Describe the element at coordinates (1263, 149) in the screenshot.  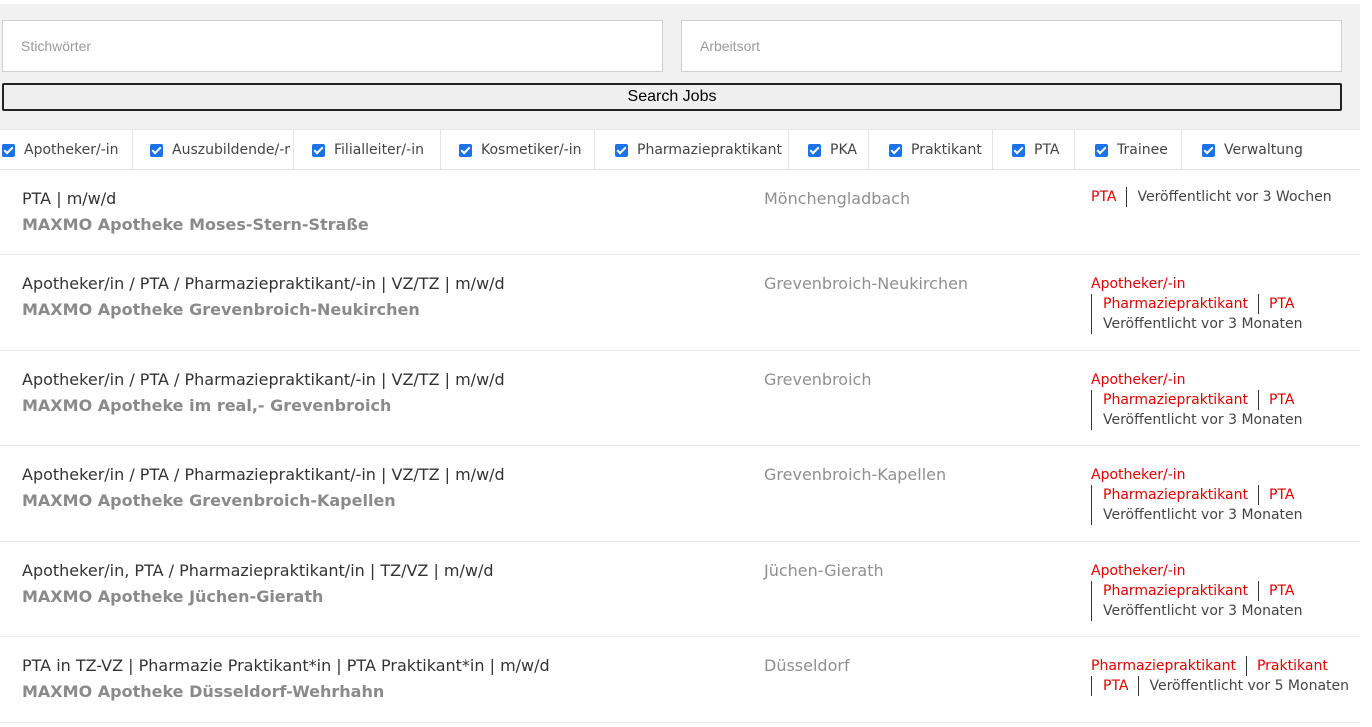
I see `filter-label: Verwaltung` at that location.